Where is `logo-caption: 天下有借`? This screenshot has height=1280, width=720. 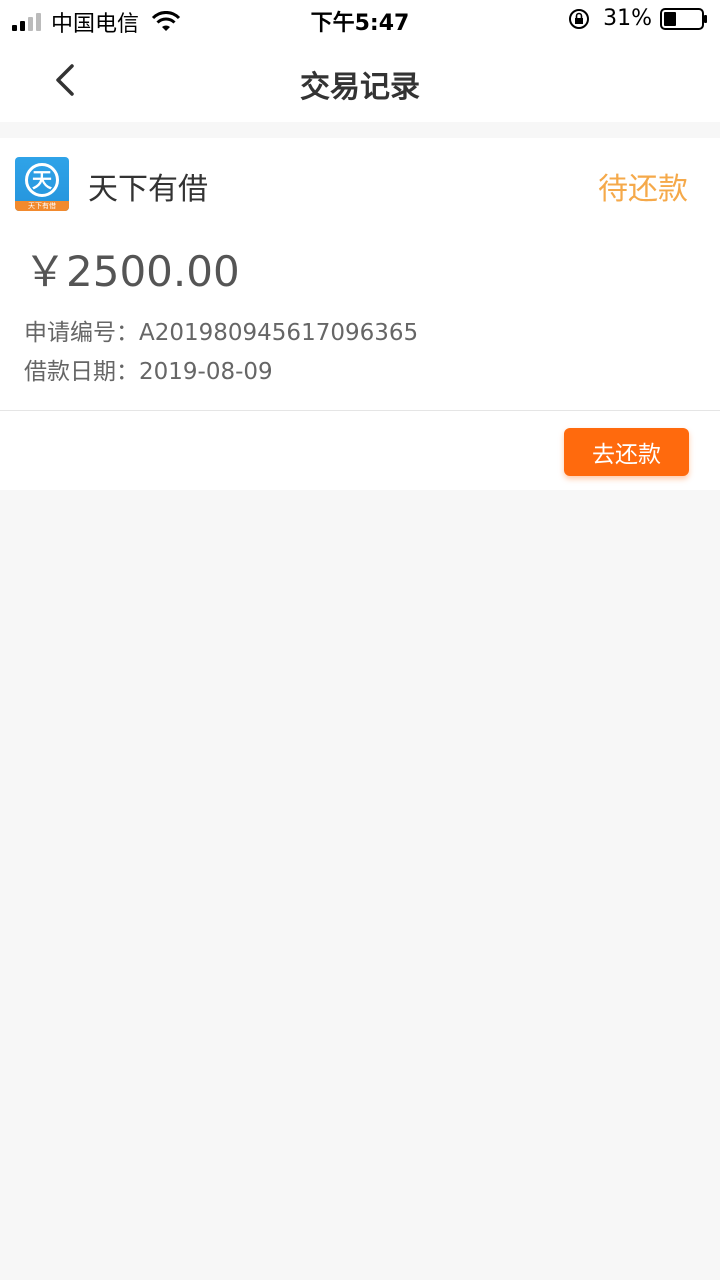 logo-caption: 天下有借 is located at coordinates (42, 206).